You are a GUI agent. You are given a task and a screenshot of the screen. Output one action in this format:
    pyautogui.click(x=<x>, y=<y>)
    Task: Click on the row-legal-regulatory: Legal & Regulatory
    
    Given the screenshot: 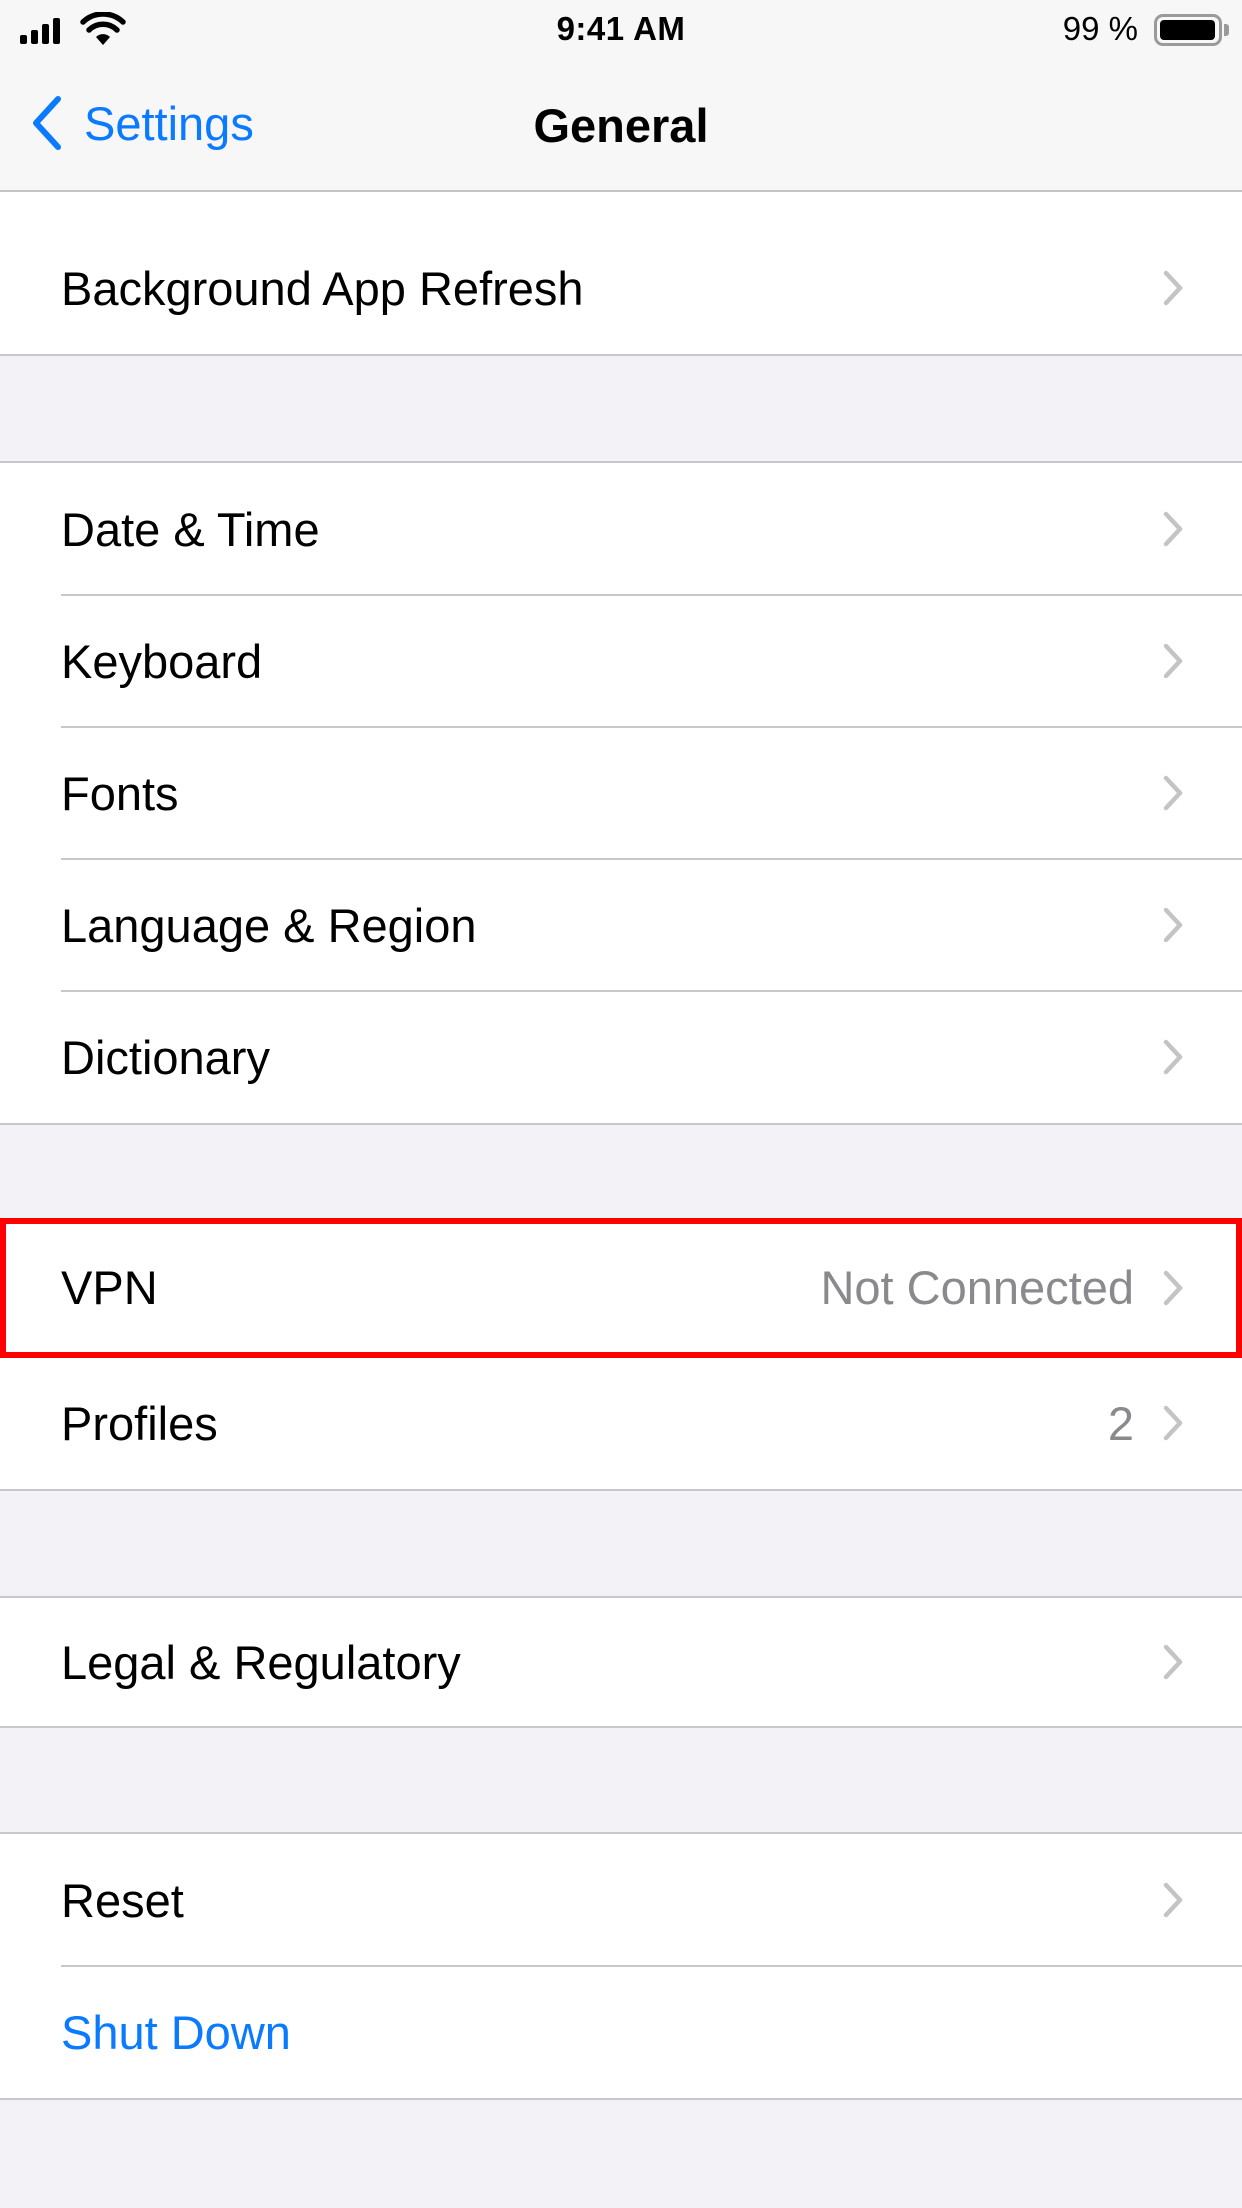 What is the action you would take?
    pyautogui.click(x=621, y=1662)
    